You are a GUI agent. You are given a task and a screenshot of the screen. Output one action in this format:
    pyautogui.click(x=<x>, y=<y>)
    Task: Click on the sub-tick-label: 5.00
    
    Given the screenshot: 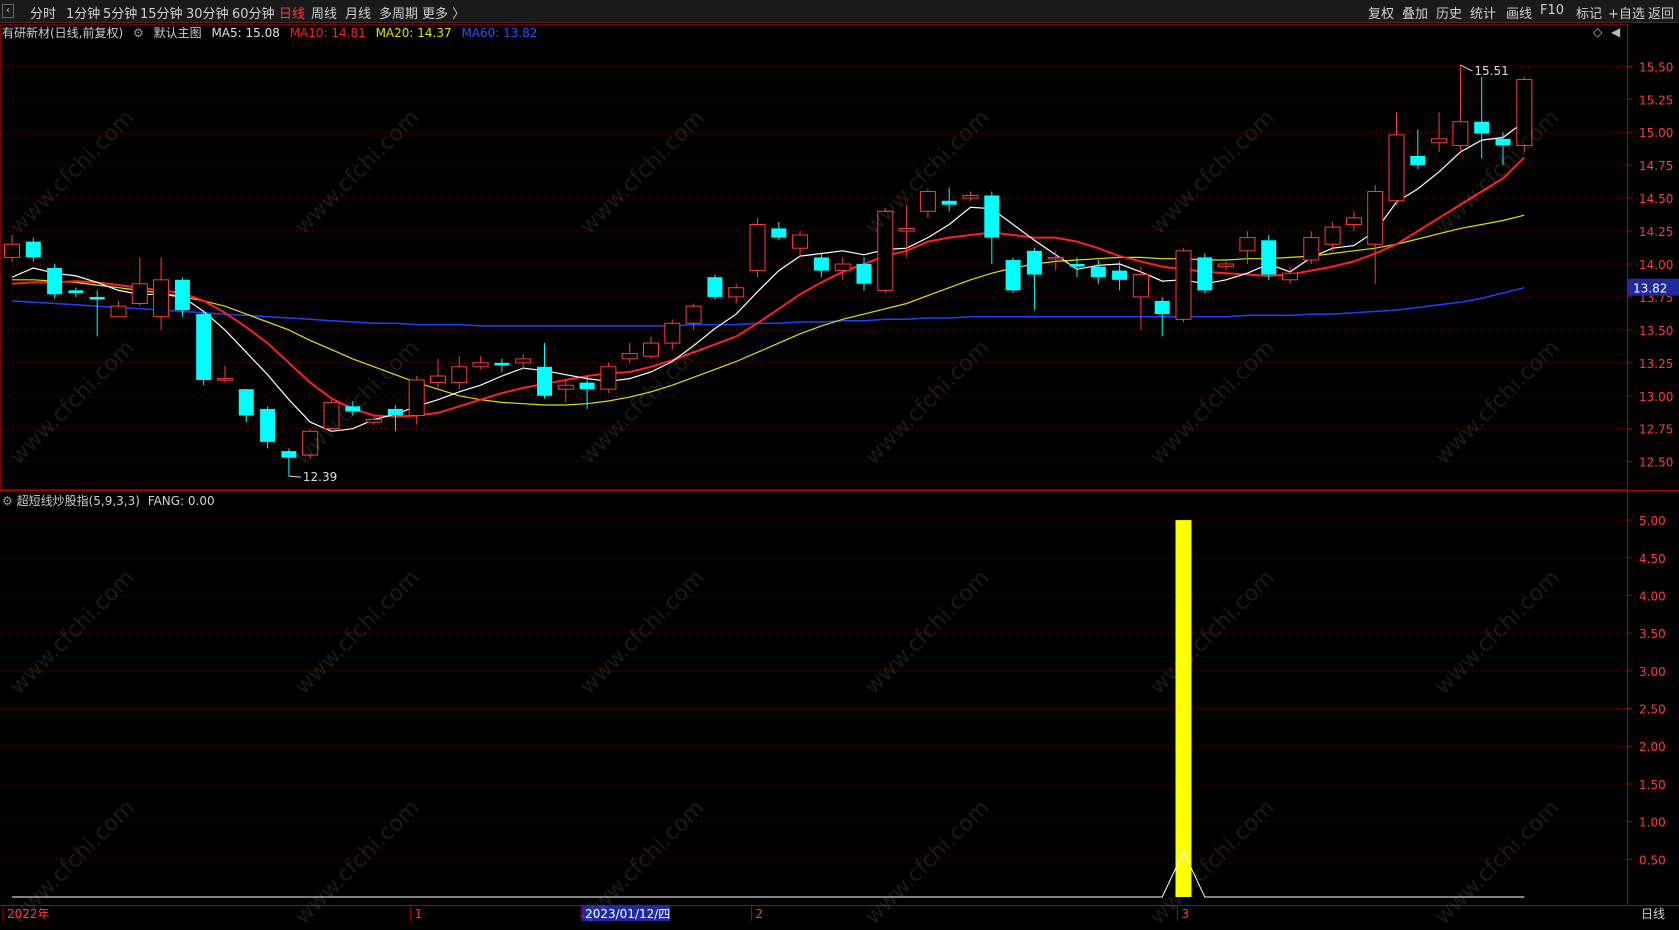 What is the action you would take?
    pyautogui.click(x=1652, y=521)
    